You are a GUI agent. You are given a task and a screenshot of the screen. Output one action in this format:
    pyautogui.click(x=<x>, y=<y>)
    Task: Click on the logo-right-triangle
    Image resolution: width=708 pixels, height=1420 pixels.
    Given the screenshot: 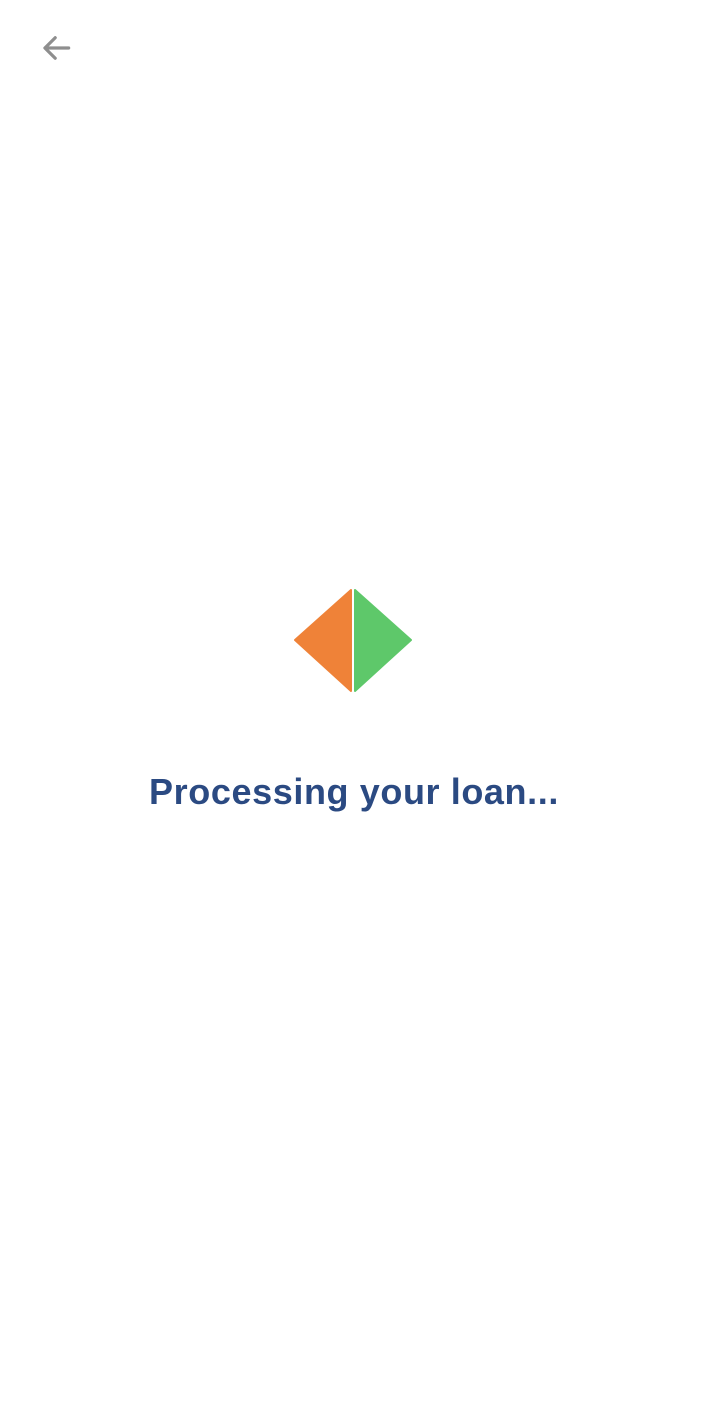 What is the action you would take?
    pyautogui.click(x=383, y=640)
    